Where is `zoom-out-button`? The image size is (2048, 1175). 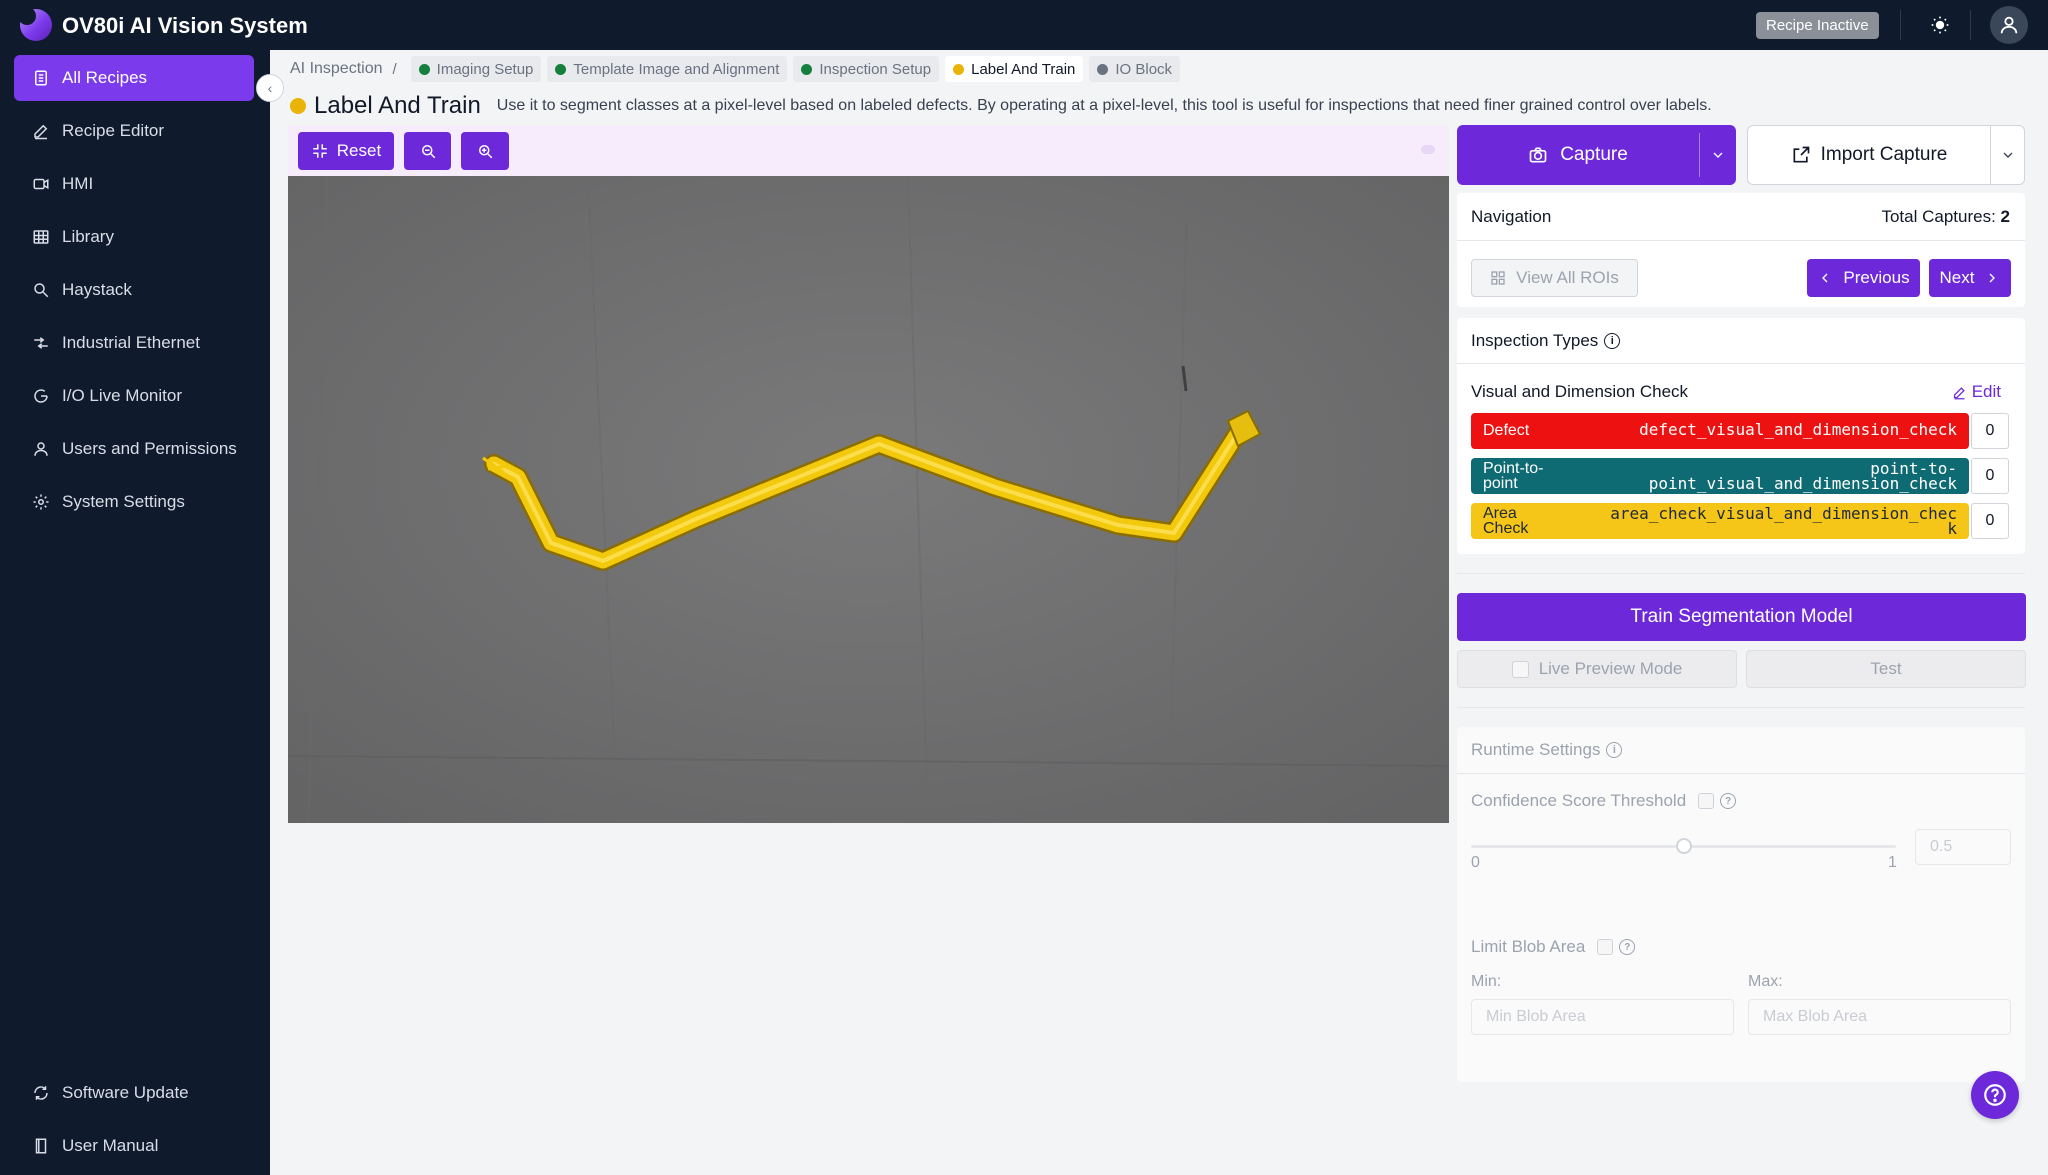 zoom-out-button is located at coordinates (427, 151).